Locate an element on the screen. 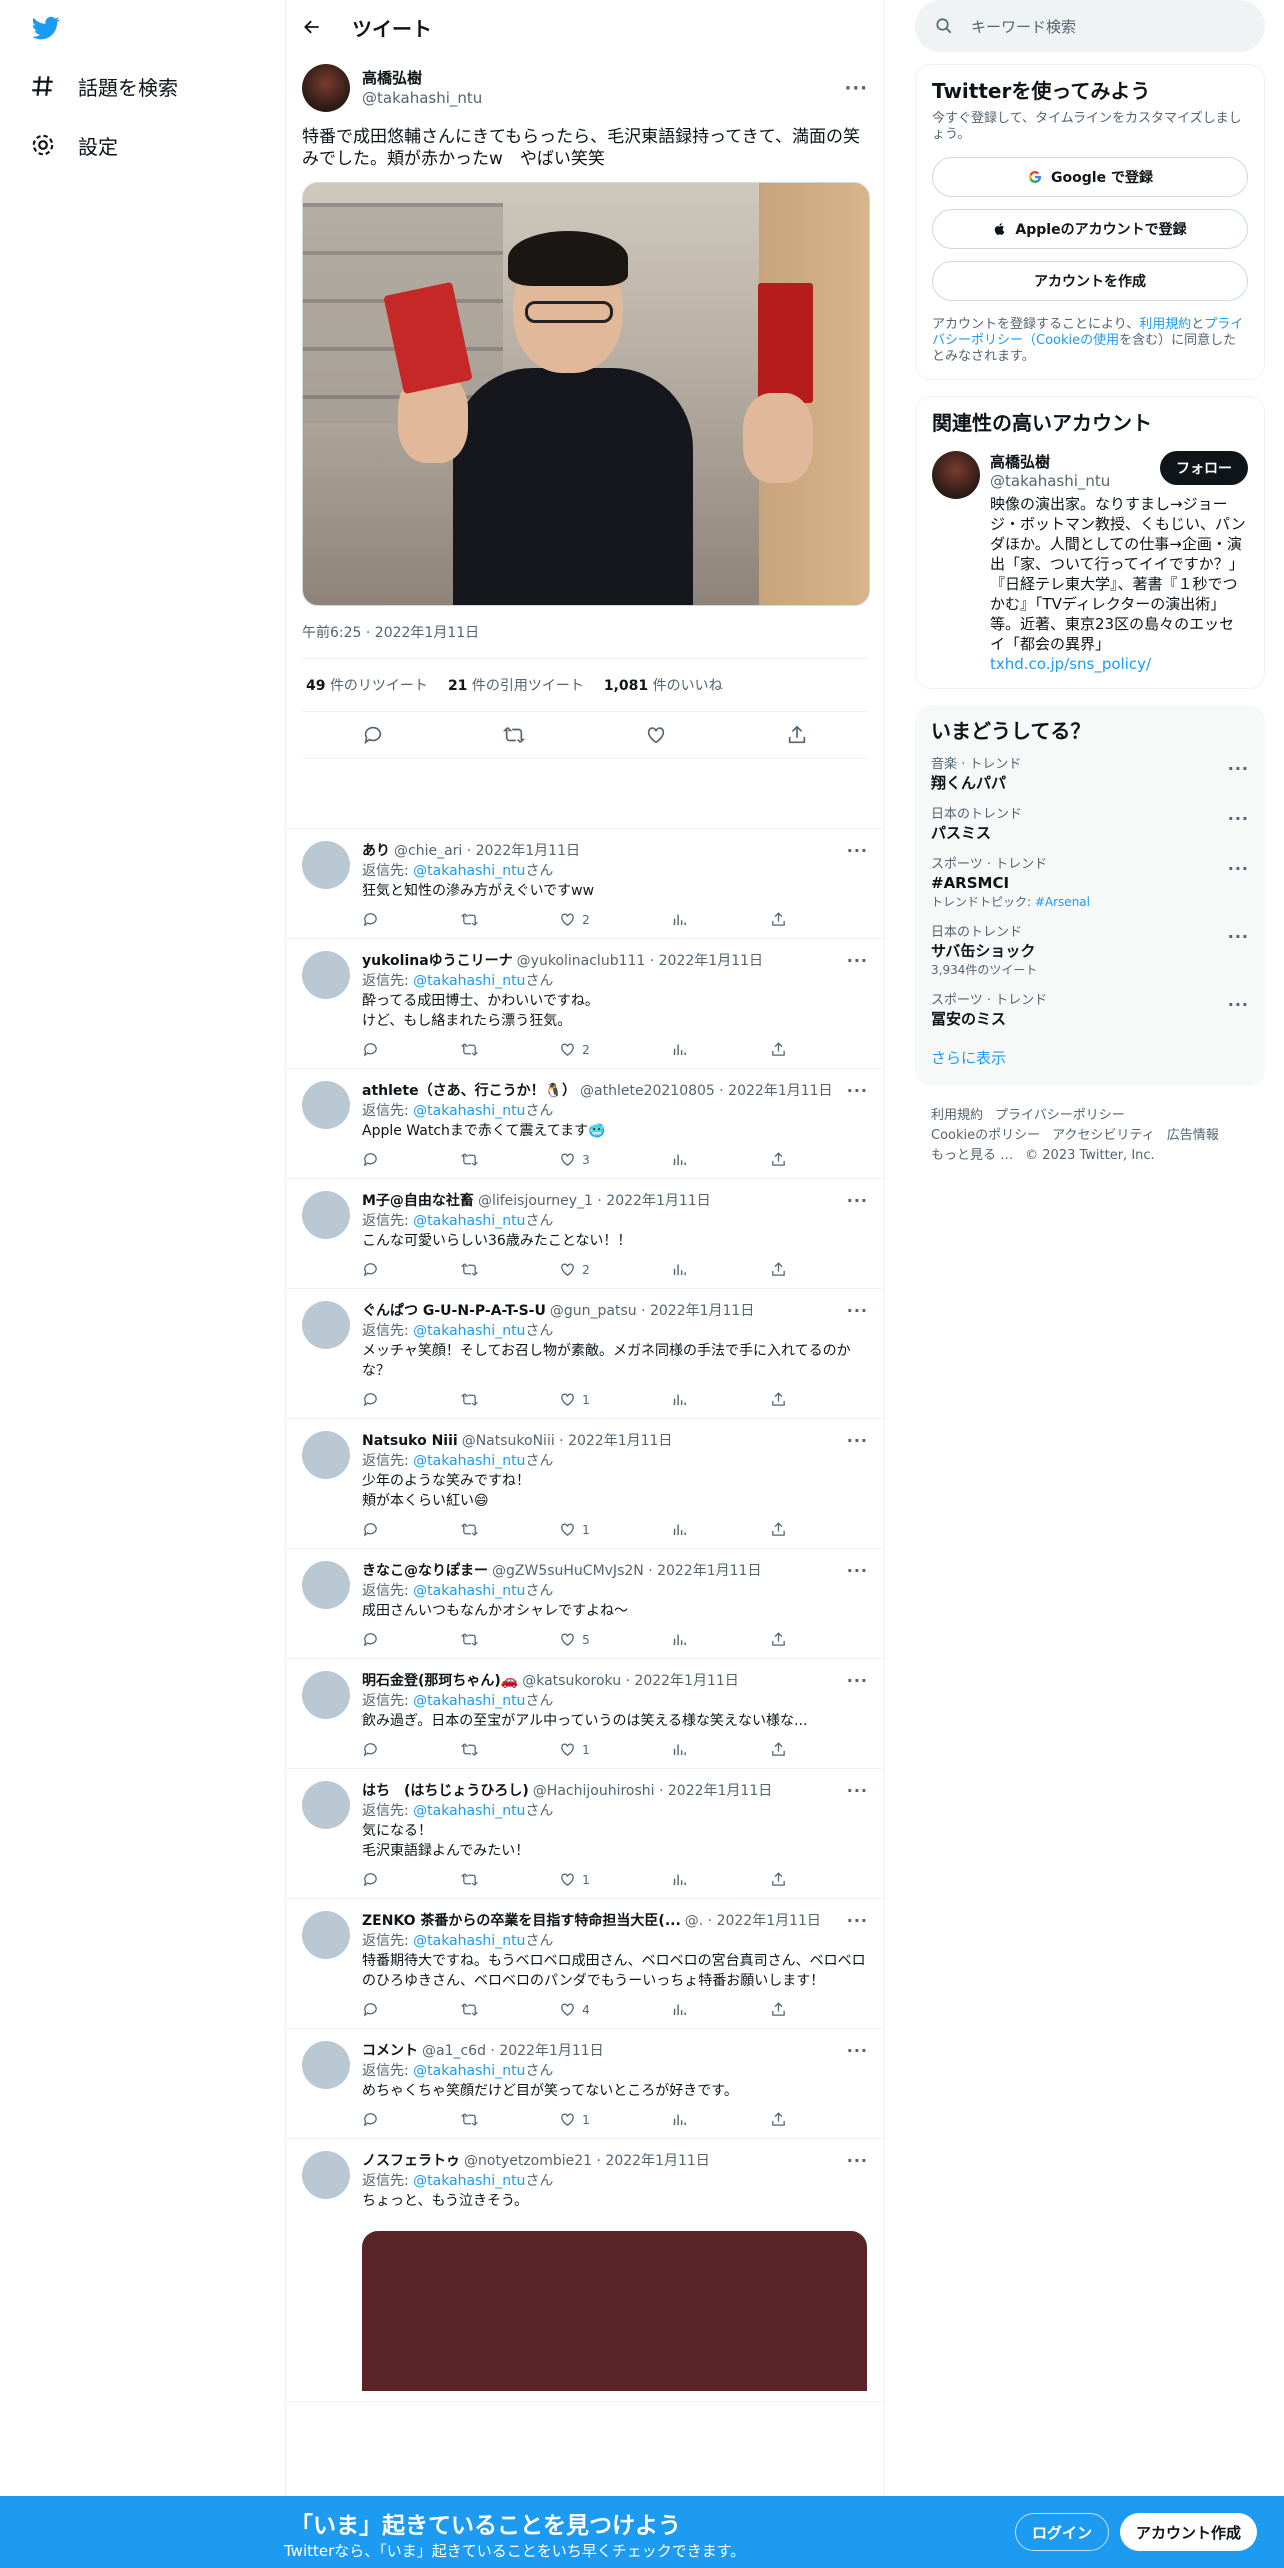  share-icon is located at coordinates (797, 735).